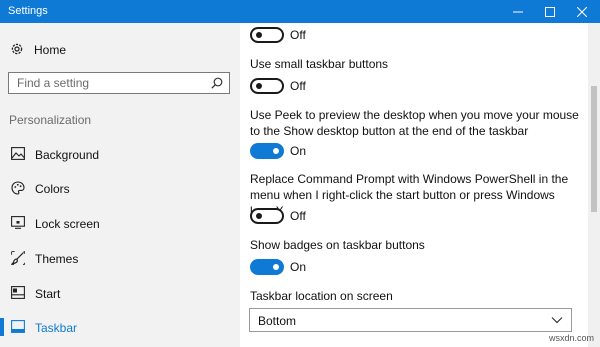  I want to click on sidebar-item-start: Start, so click(120, 293).